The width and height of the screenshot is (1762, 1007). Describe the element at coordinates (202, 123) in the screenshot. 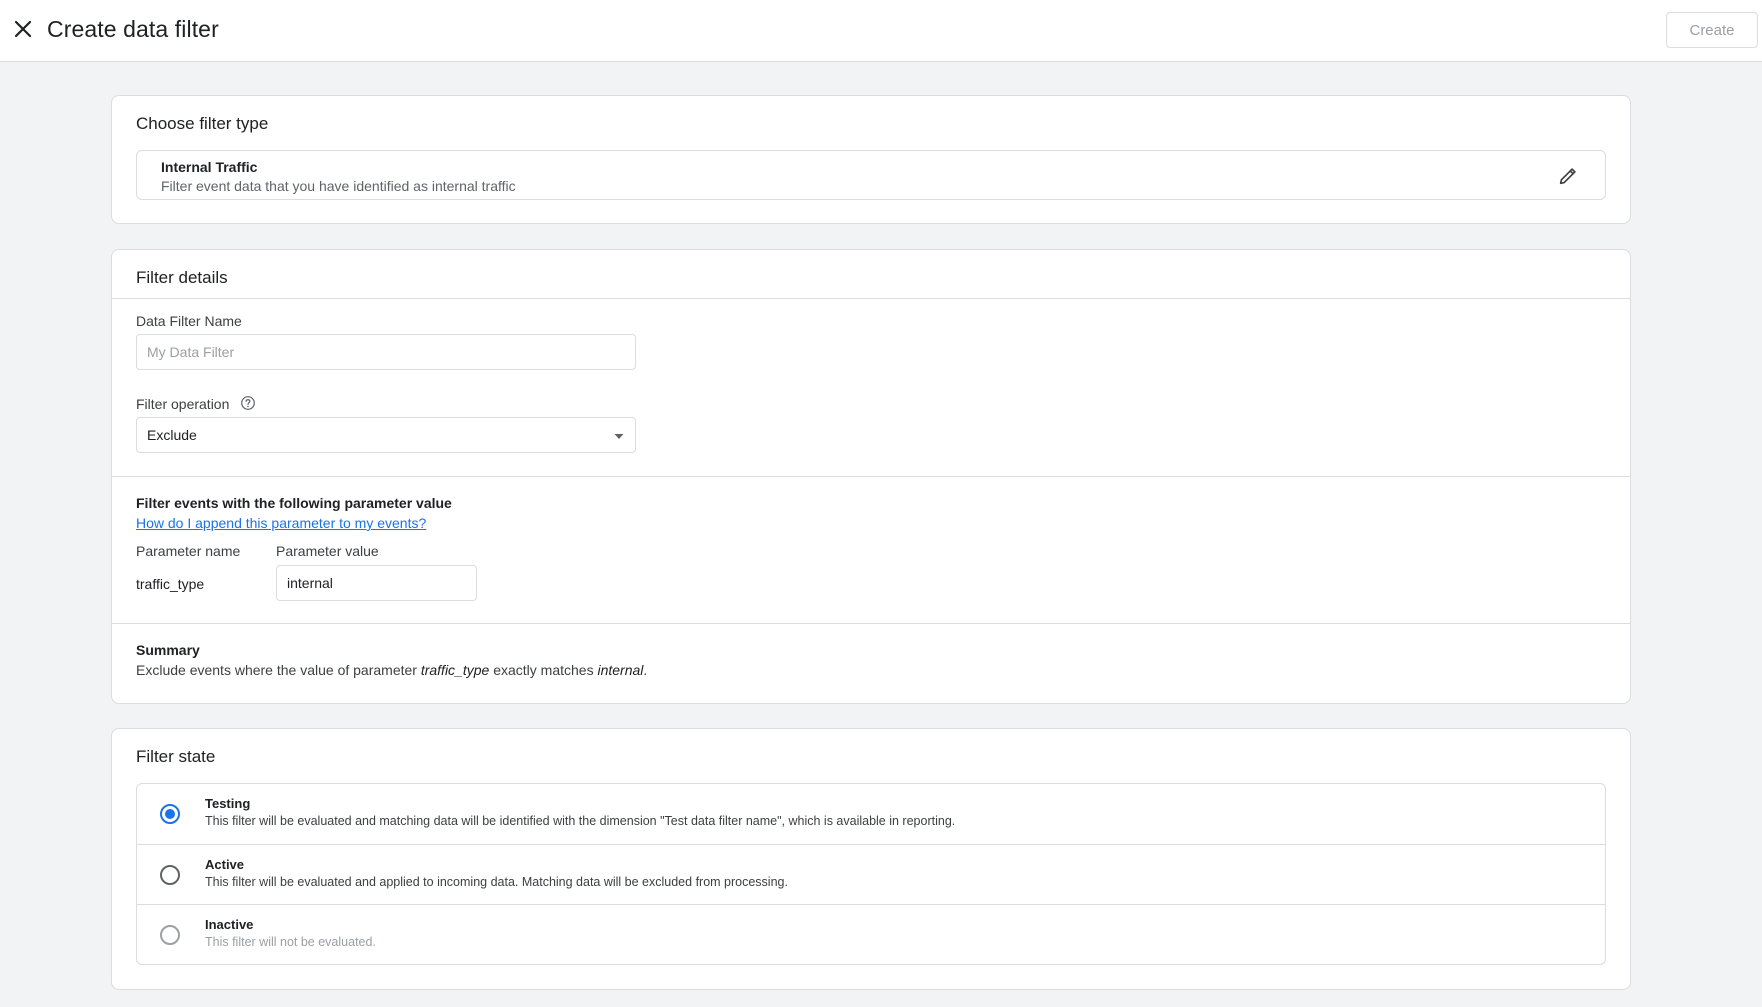

I see `filter-type-title: Choose filter type` at that location.